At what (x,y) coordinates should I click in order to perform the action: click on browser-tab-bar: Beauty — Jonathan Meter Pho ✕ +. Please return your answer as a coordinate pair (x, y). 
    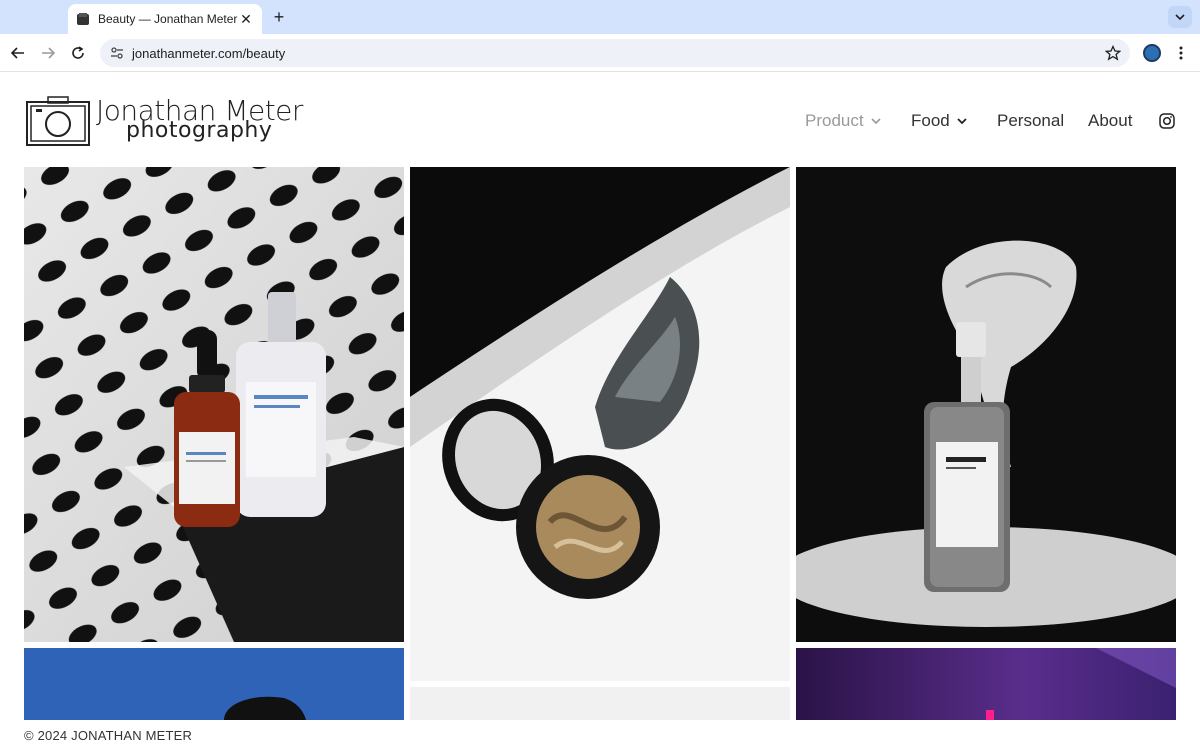
    Looking at the image, I should click on (600, 17).